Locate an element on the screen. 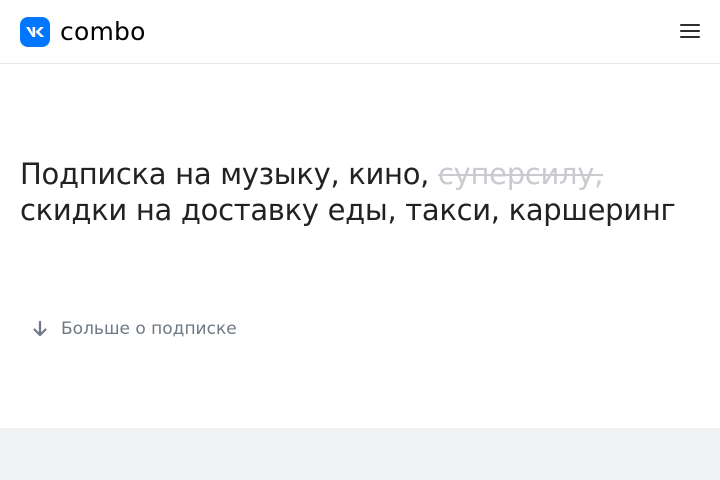 The width and height of the screenshot is (720, 480). vk-logo-icon is located at coordinates (35, 32).